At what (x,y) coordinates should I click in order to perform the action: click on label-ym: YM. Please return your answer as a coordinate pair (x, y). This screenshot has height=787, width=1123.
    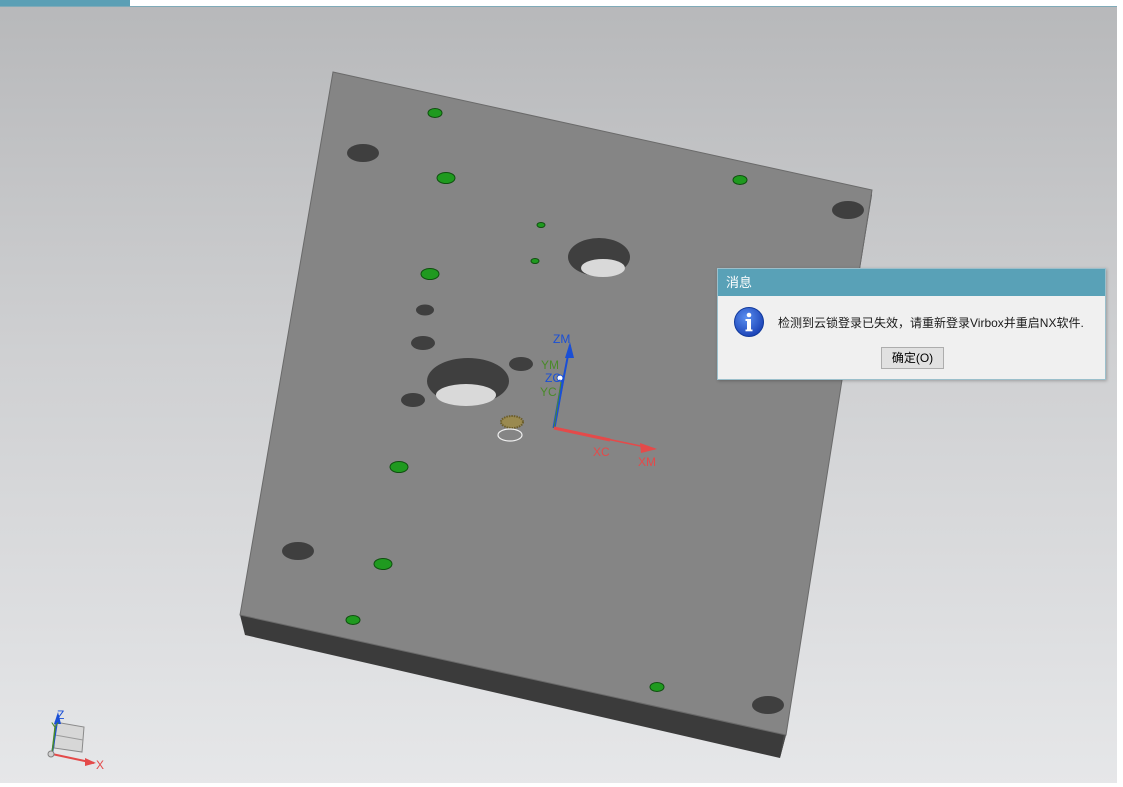
    Looking at the image, I should click on (550, 365).